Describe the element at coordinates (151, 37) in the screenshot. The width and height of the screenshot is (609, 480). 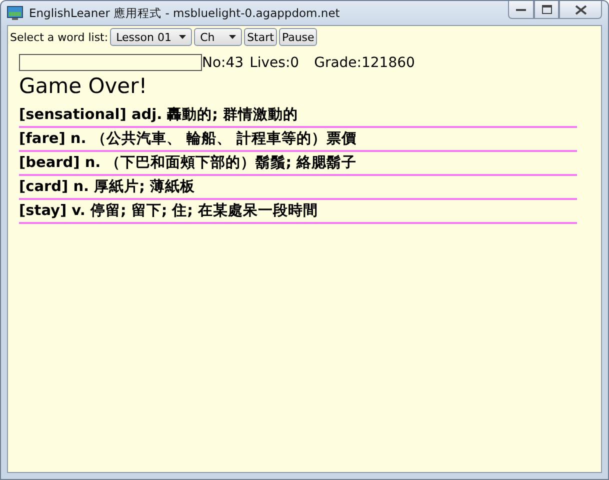
I see `word-list-dropdown: Lesson 01` at that location.